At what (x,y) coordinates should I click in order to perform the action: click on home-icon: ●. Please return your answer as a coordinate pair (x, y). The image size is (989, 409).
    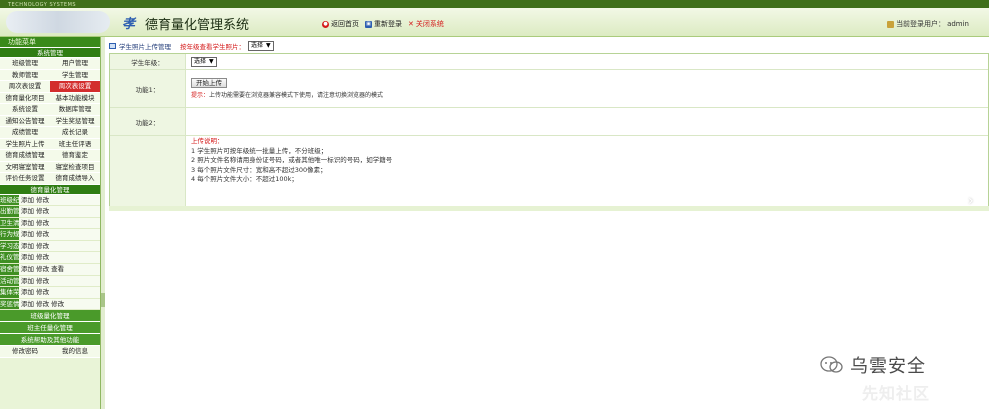
    Looking at the image, I should click on (325, 24).